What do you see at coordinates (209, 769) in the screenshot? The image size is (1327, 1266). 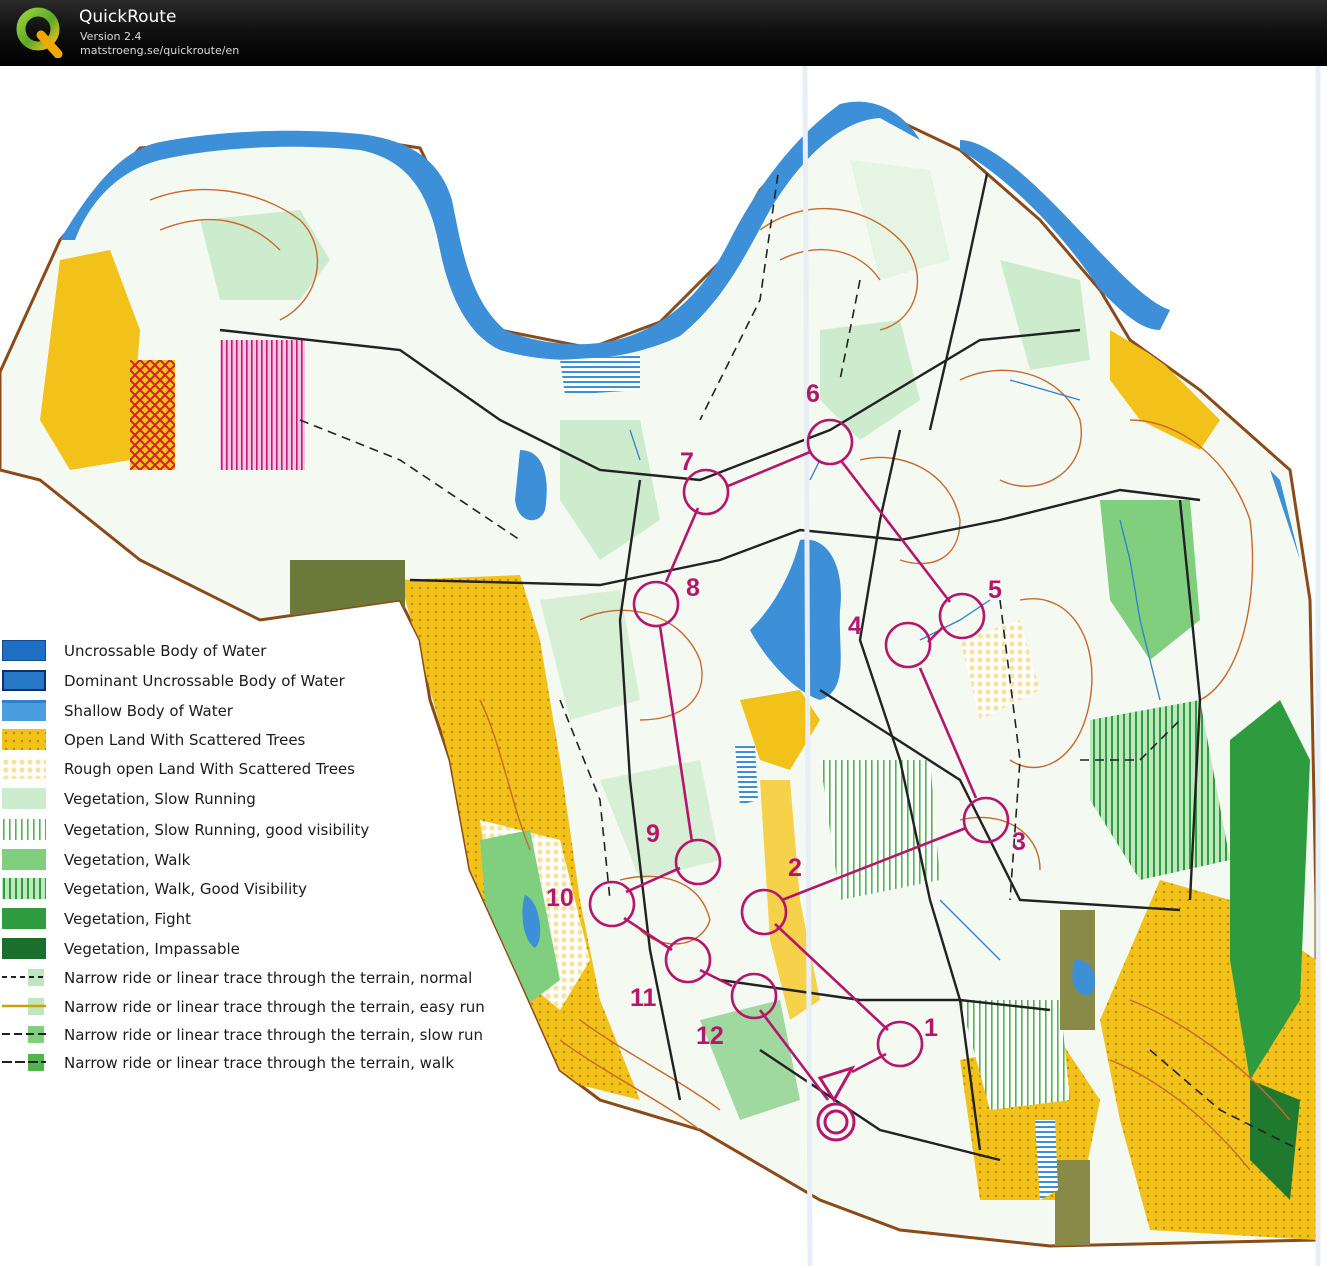 I see `legend-label: Rough open Land With Scattered Trees` at bounding box center [209, 769].